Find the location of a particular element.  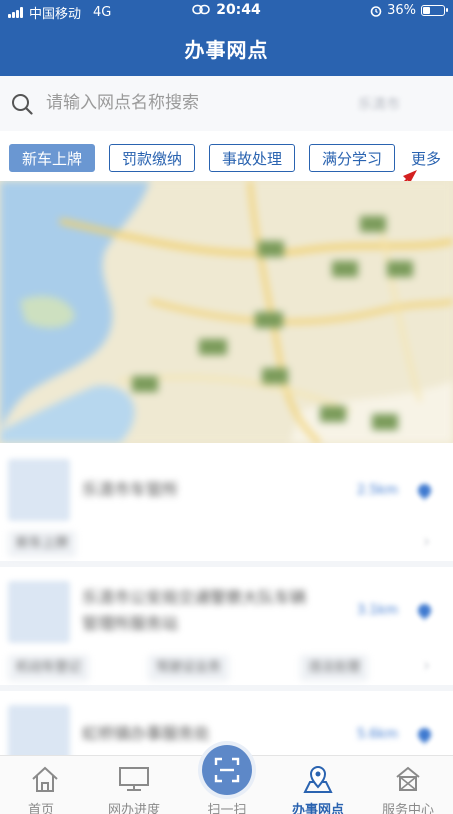

alarm-icon is located at coordinates (376, 11).